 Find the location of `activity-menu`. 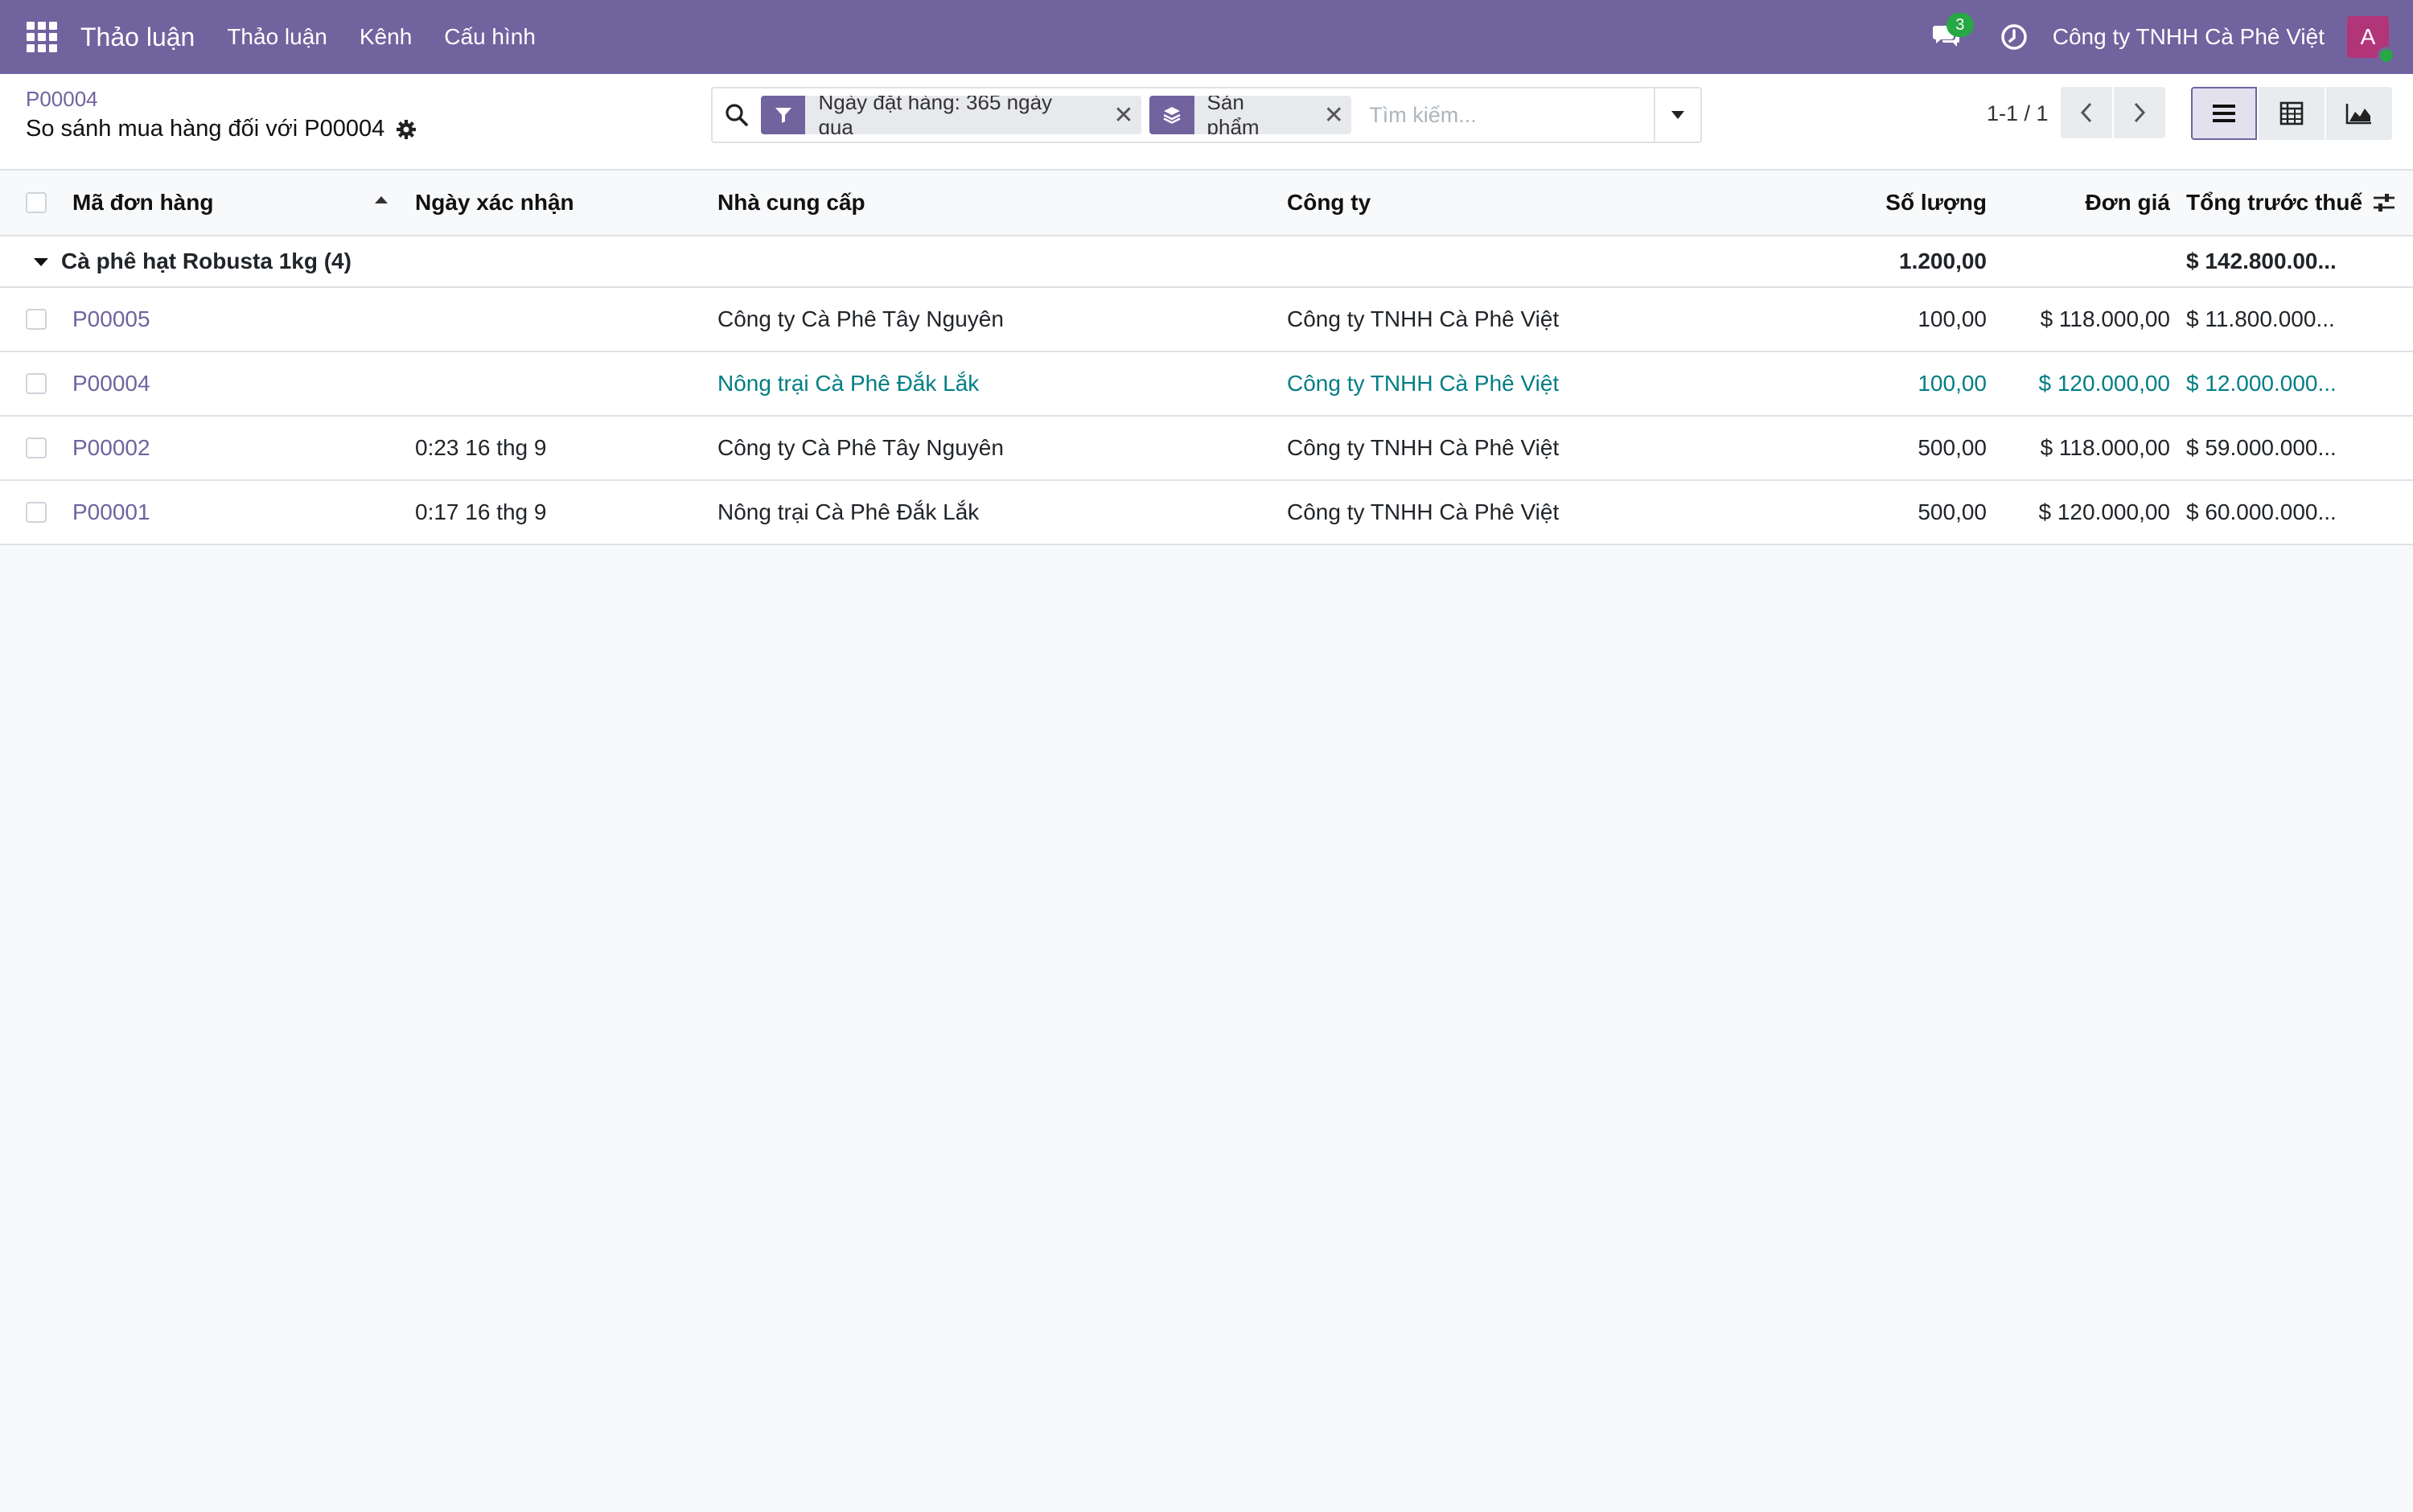

activity-menu is located at coordinates (2014, 37).